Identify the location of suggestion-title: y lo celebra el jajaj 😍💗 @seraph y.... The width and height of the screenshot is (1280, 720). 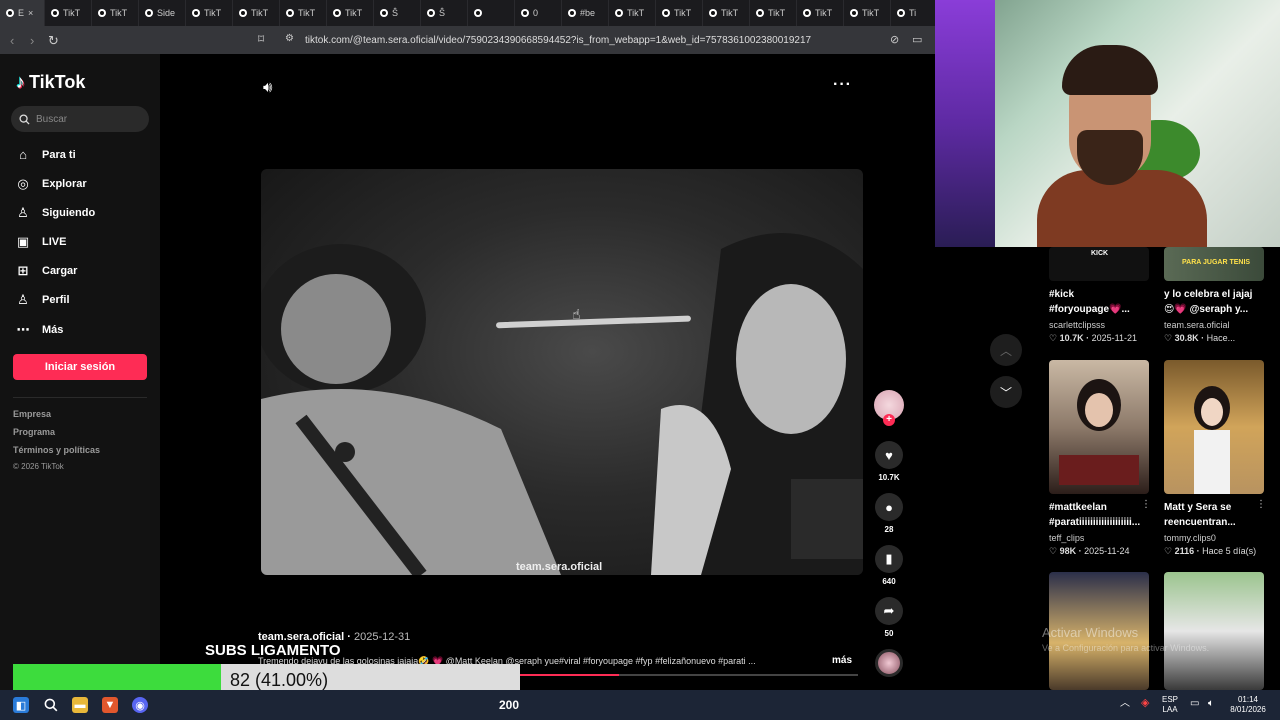
(1219, 302).